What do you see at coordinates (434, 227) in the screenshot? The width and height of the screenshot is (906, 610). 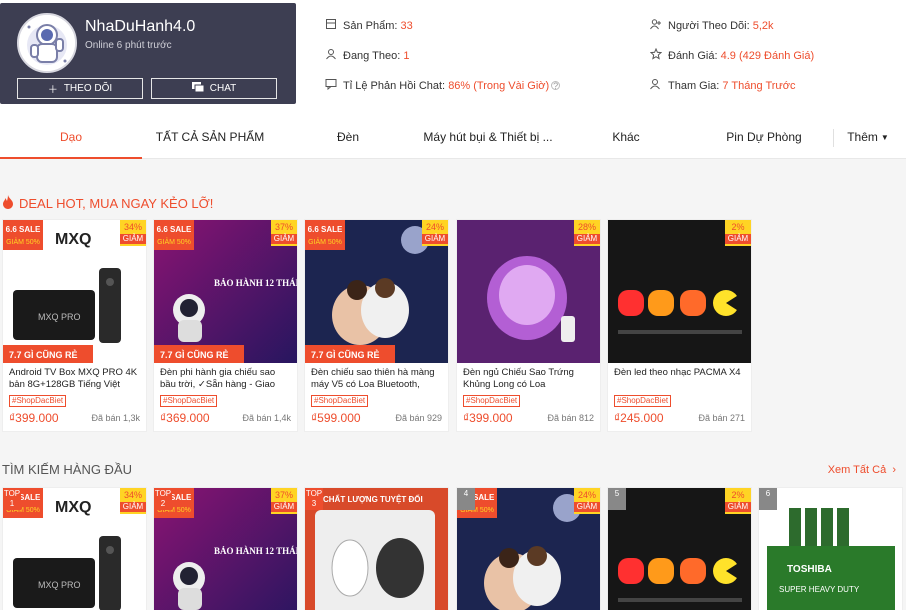 I see `discount-value: 24%` at bounding box center [434, 227].